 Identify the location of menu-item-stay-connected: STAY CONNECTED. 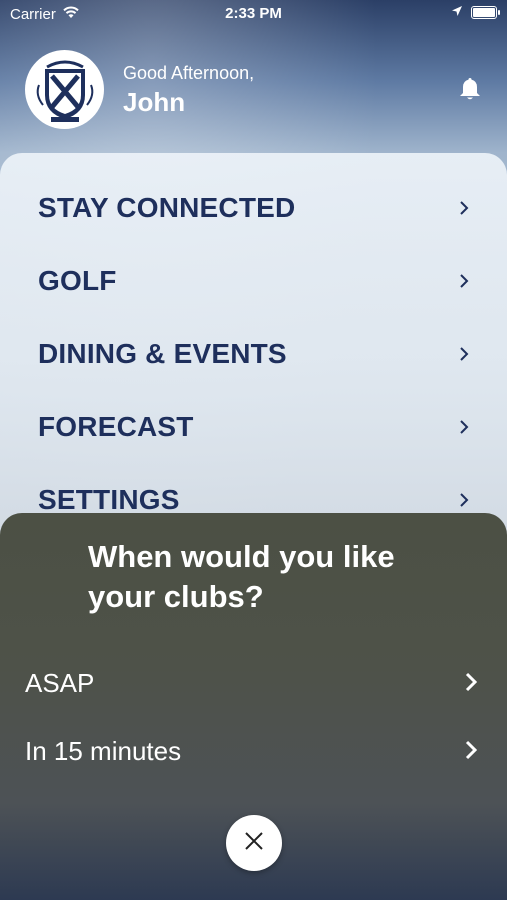
(253, 208).